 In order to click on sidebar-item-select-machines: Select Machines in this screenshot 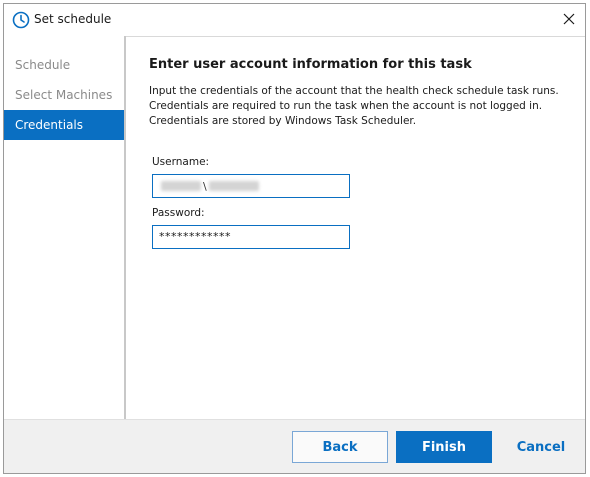, I will do `click(64, 95)`.